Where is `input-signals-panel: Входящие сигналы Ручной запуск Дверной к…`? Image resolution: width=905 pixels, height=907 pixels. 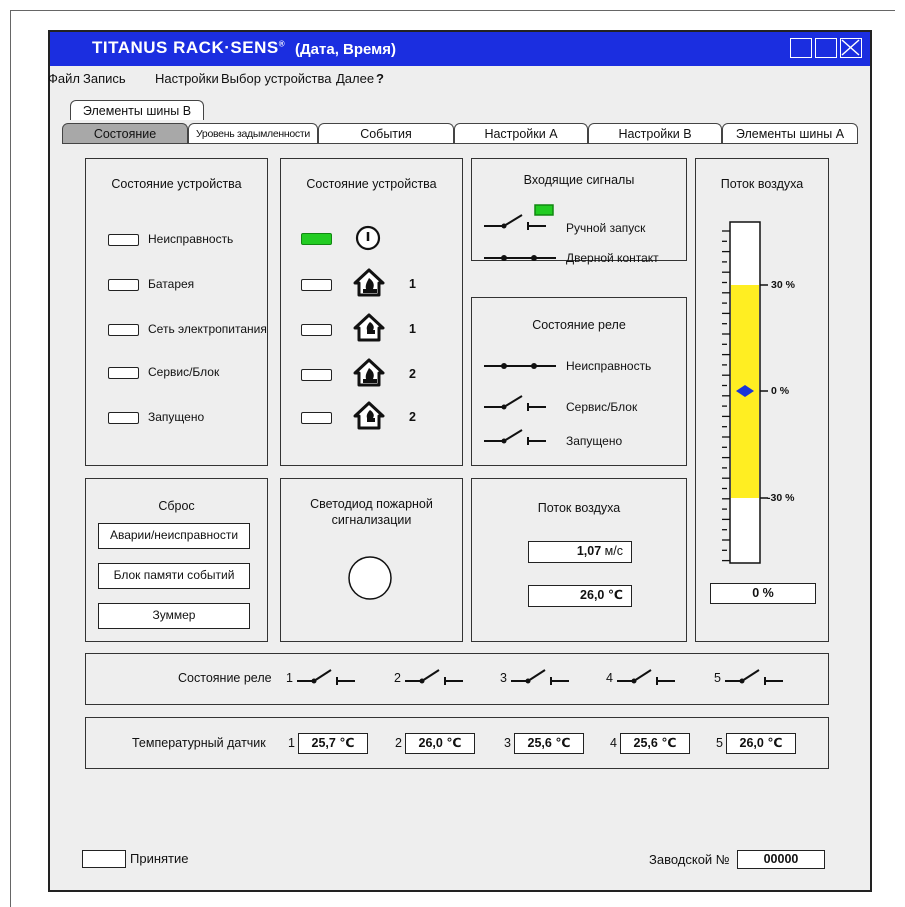 input-signals-panel: Входящие сигналы Ручной запуск Дверной к… is located at coordinates (579, 211).